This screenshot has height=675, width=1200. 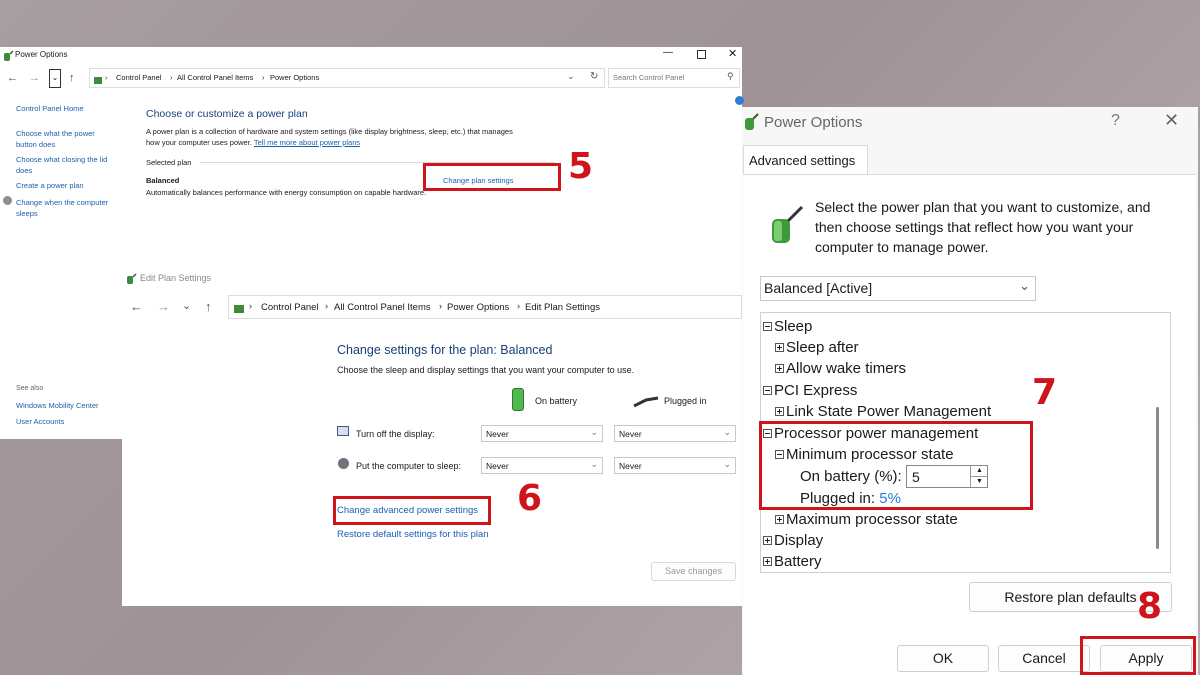 I want to click on step-number-6: 6, so click(x=530, y=498).